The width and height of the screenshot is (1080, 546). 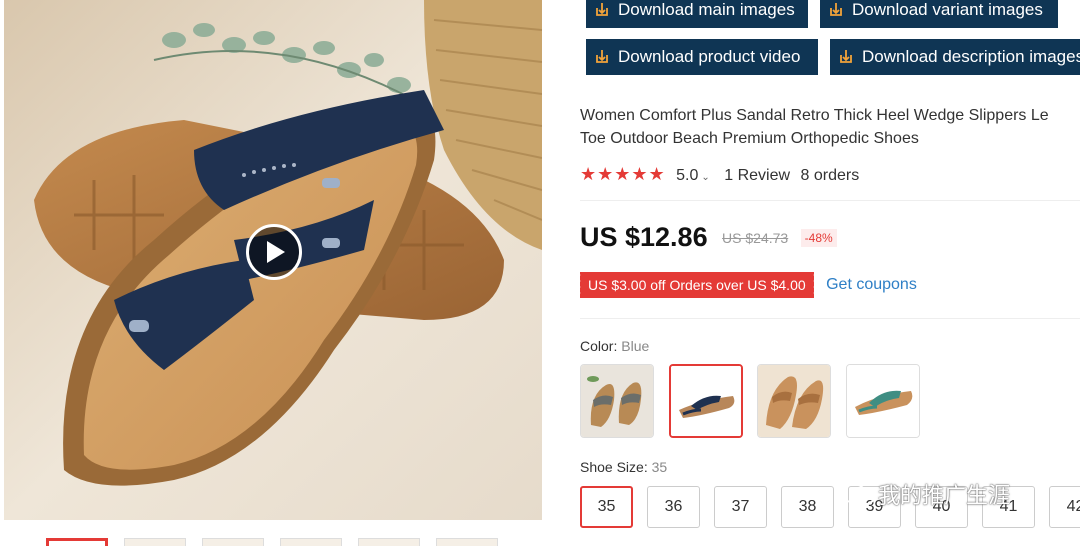 I want to click on download-description-images-label: Download description images, so click(x=971, y=56).